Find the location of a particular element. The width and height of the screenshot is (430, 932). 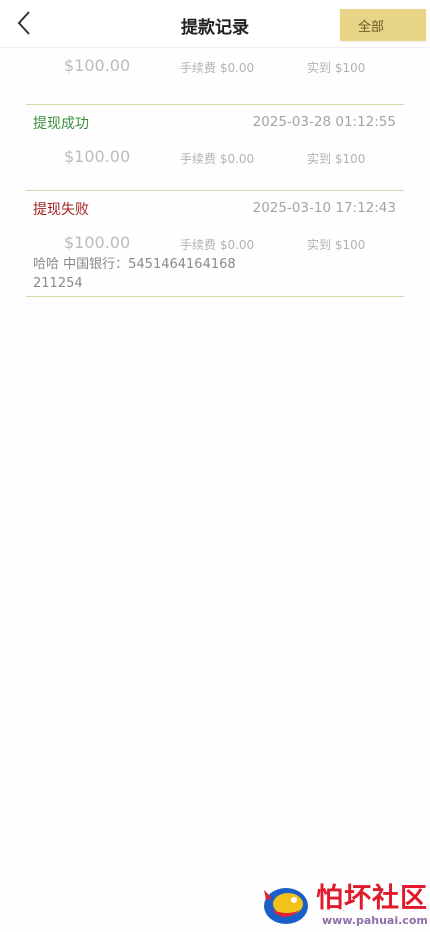

record-datetime: 2025-03-10 17:12:43 is located at coordinates (324, 208).